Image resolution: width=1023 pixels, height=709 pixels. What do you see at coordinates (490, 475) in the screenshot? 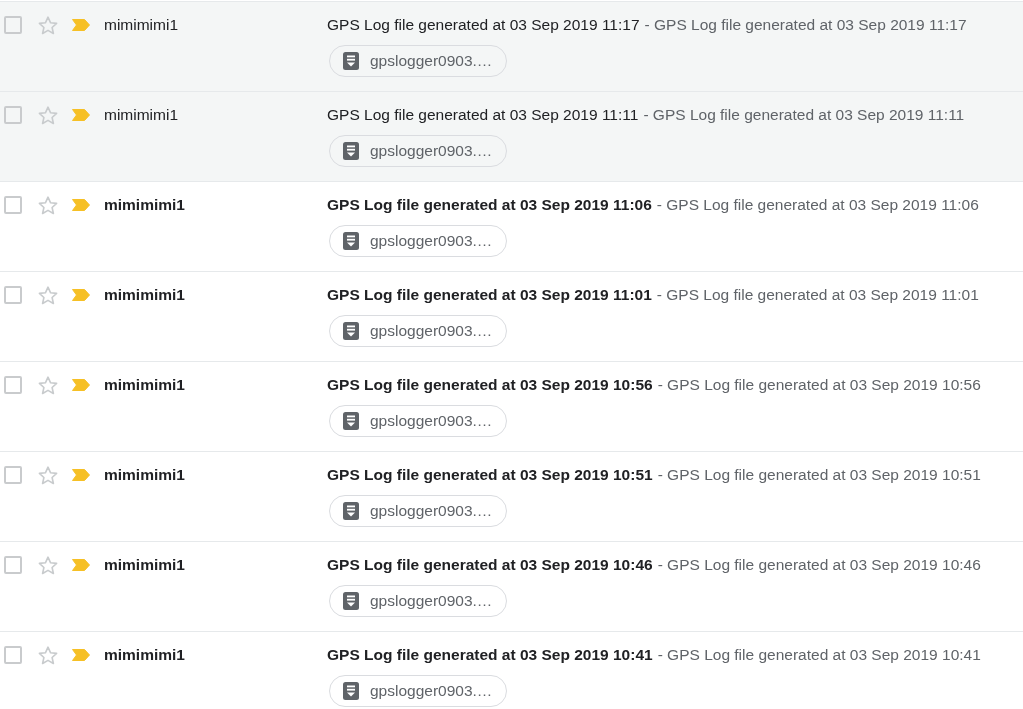
I see `subject-text: GPS Log file generated at 03 Sep 2019 10:51` at bounding box center [490, 475].